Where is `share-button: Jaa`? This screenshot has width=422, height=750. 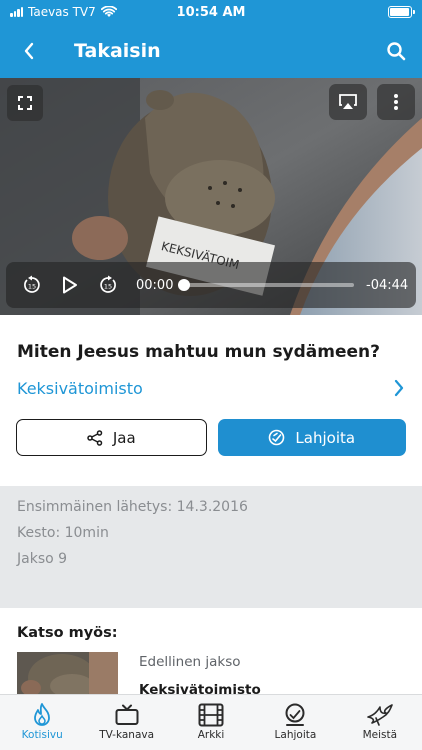
share-button: Jaa is located at coordinates (111, 437).